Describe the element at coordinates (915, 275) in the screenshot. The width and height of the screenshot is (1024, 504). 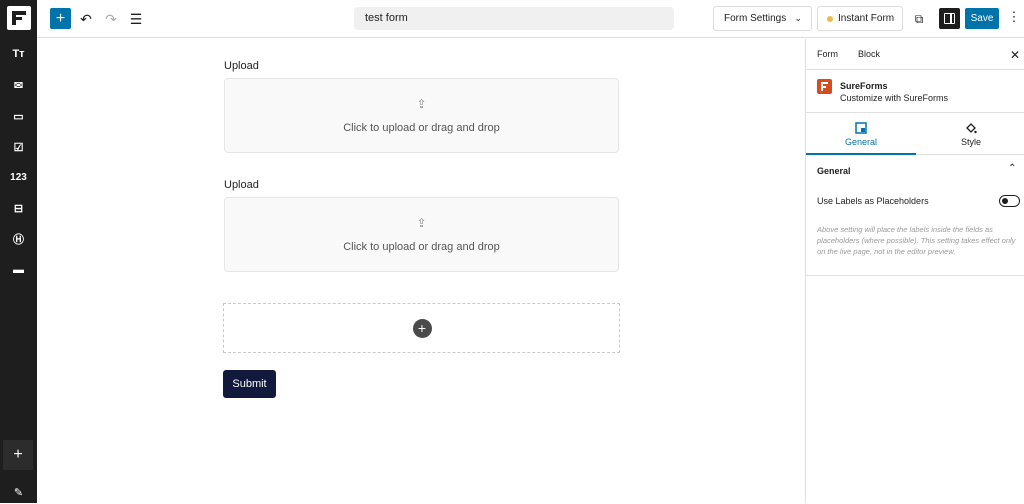
I see `divider` at that location.